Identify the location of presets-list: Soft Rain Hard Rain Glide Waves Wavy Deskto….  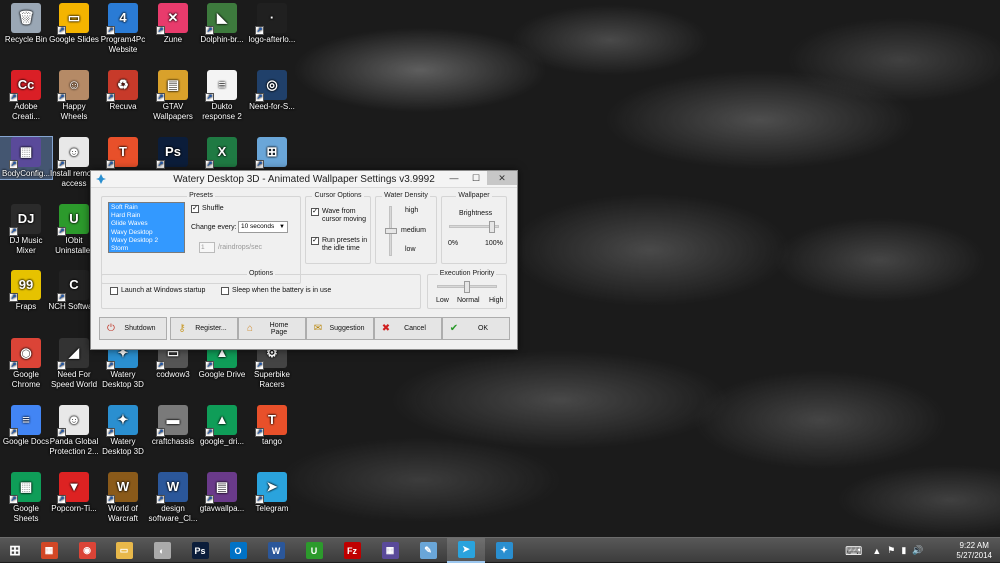
(146, 227).